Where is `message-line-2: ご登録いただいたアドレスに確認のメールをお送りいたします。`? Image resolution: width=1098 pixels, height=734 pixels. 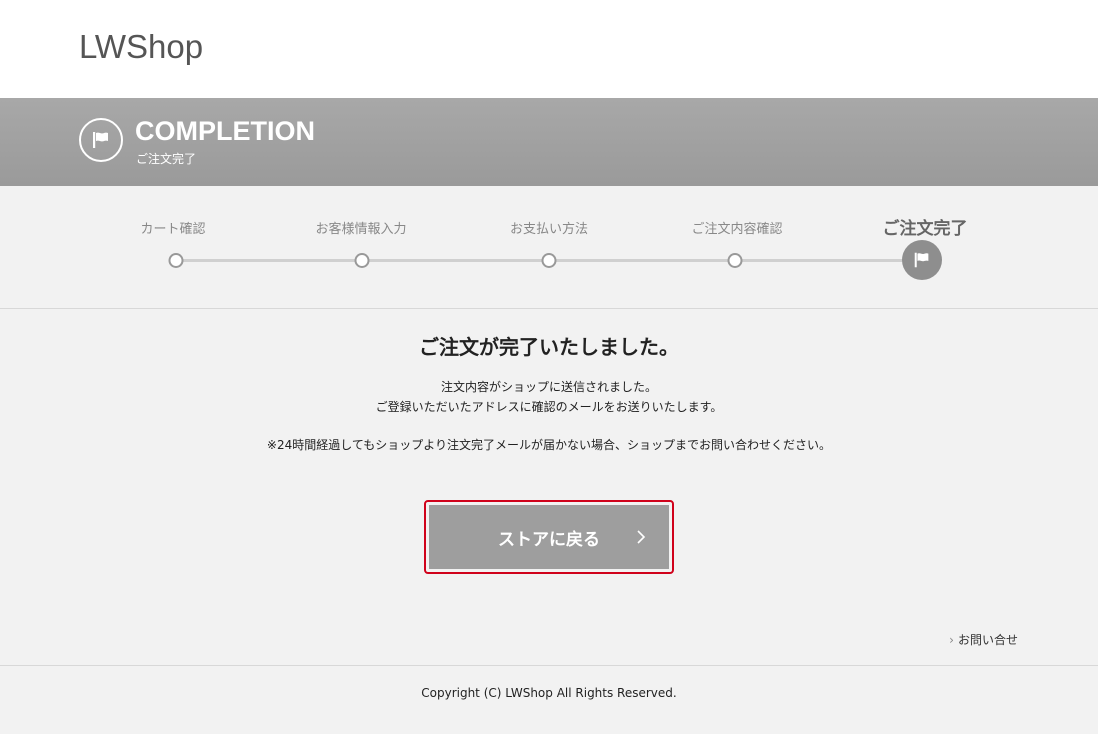 message-line-2: ご登録いただいたアドレスに確認のメールをお送りいたします。 is located at coordinates (549, 407).